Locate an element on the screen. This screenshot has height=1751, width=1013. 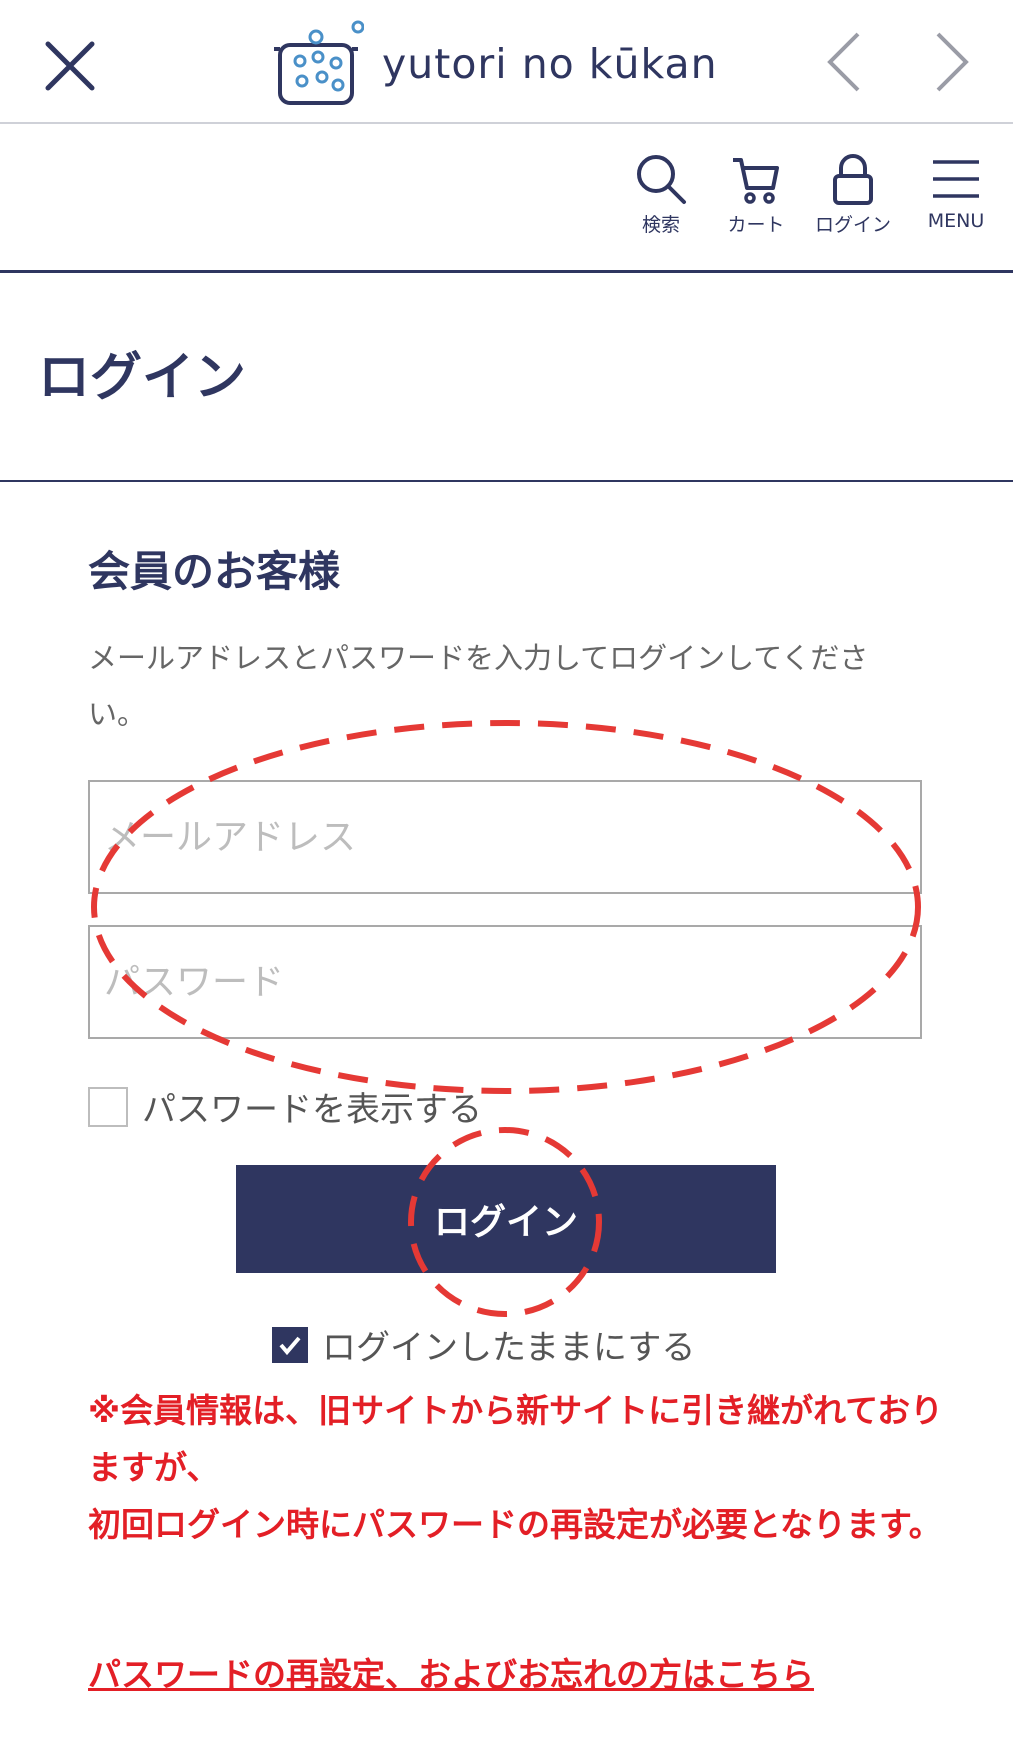
logo-text: yutori no kūkan is located at coordinates (550, 64).